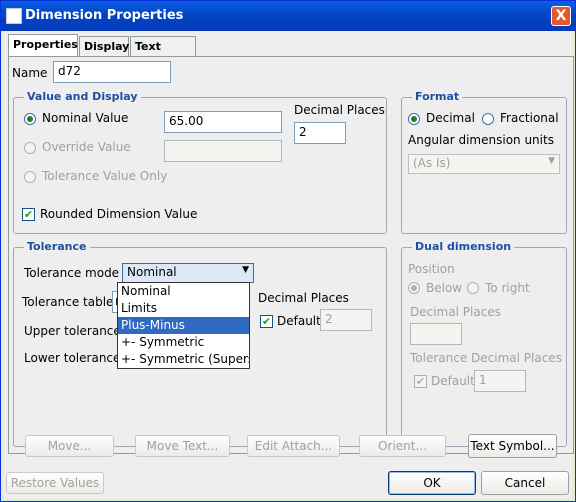 This screenshot has height=502, width=576. I want to click on format-title: Format, so click(437, 96).